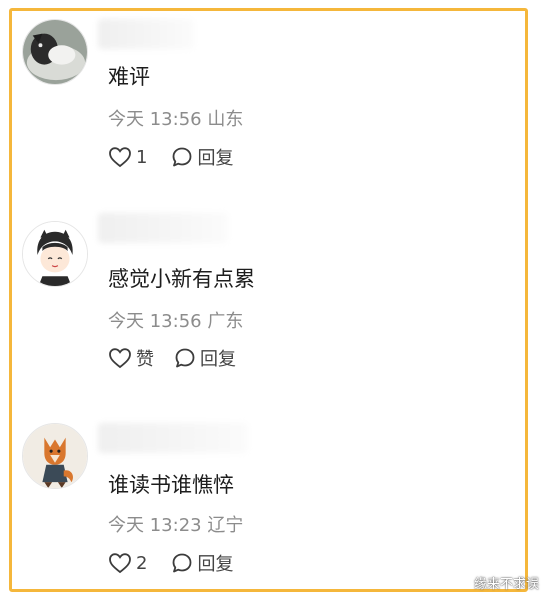 Image resolution: width=545 pixels, height=596 pixels. What do you see at coordinates (170, 563) in the screenshot?
I see `comment-actions: 2 回复` at bounding box center [170, 563].